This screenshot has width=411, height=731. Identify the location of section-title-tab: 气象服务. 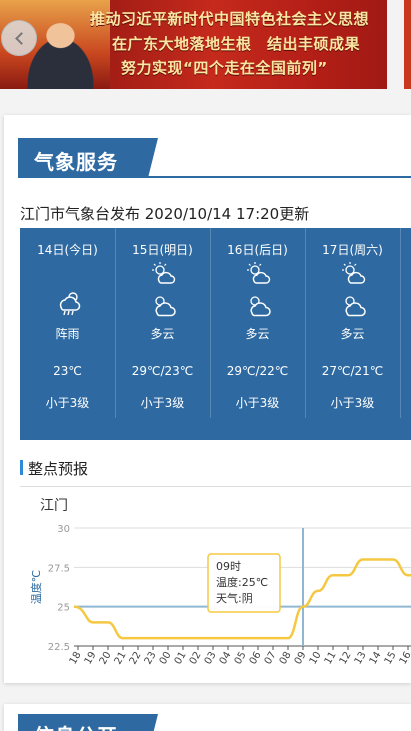
(83, 158).